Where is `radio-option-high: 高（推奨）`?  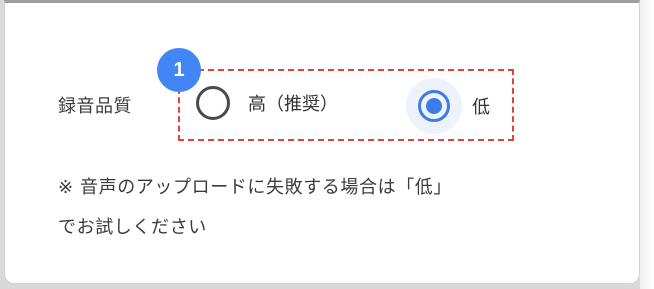
radio-option-high: 高（推奨） is located at coordinates (267, 103).